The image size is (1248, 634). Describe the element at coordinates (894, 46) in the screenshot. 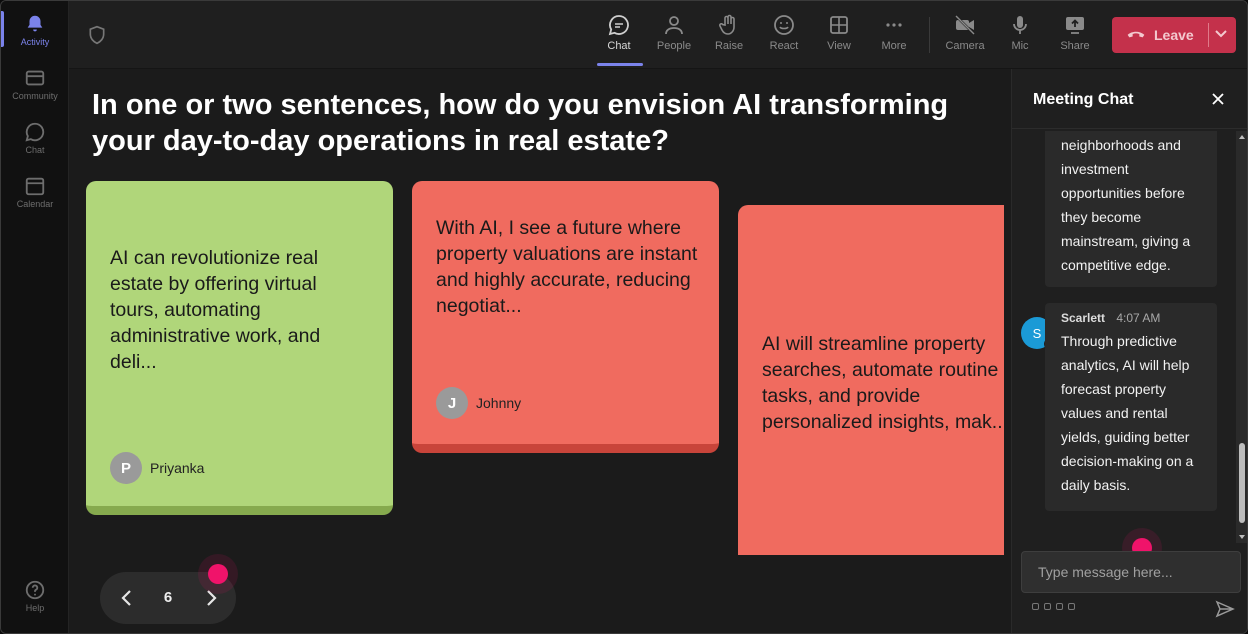

I see `more-button-label: More` at that location.